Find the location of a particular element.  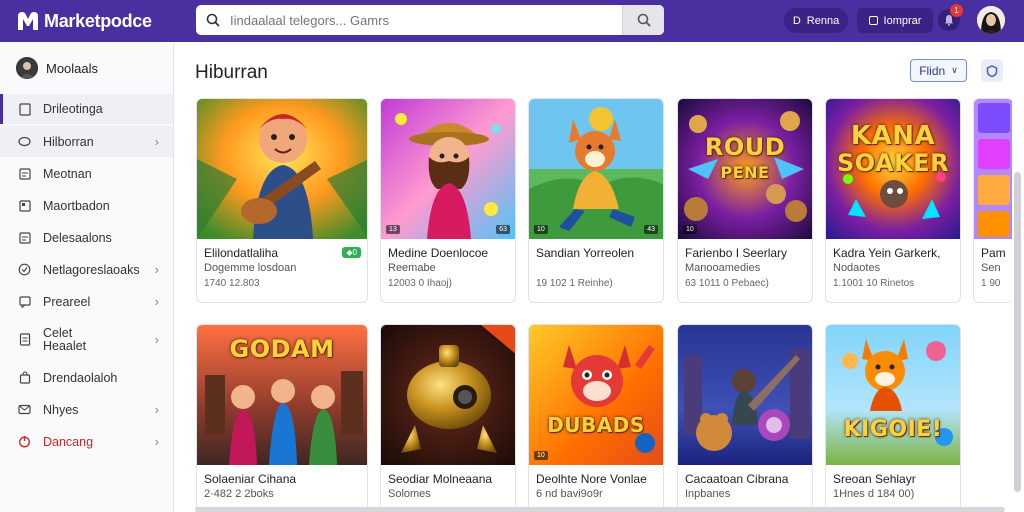

check-circle-icon is located at coordinates (24, 269).